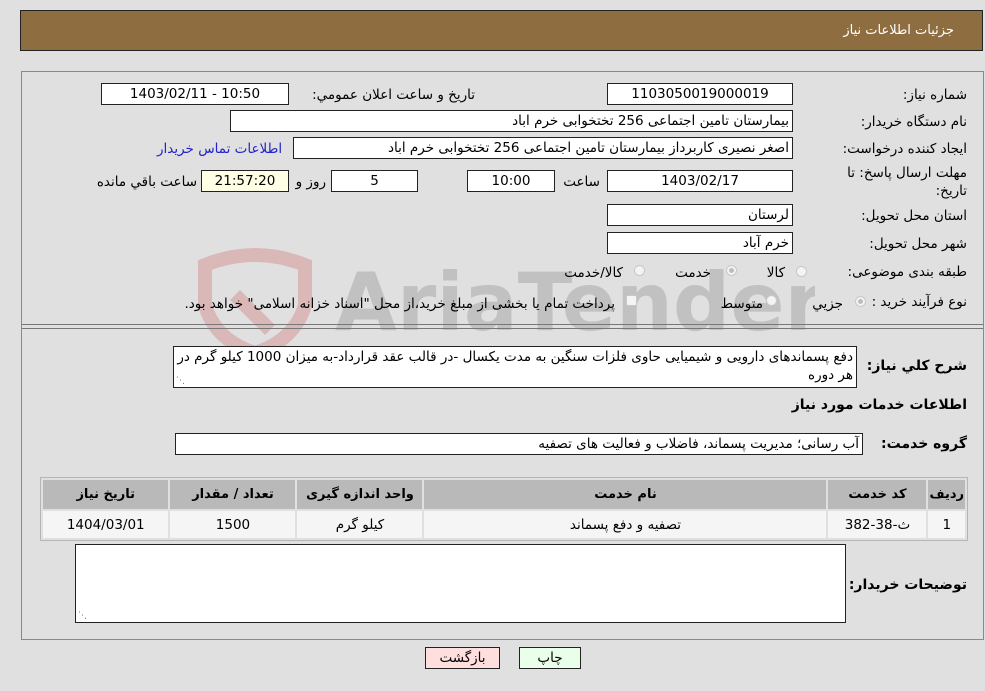 The width and height of the screenshot is (985, 691). Describe the element at coordinates (631, 300) in the screenshot. I see `treasury-checkbox` at that location.